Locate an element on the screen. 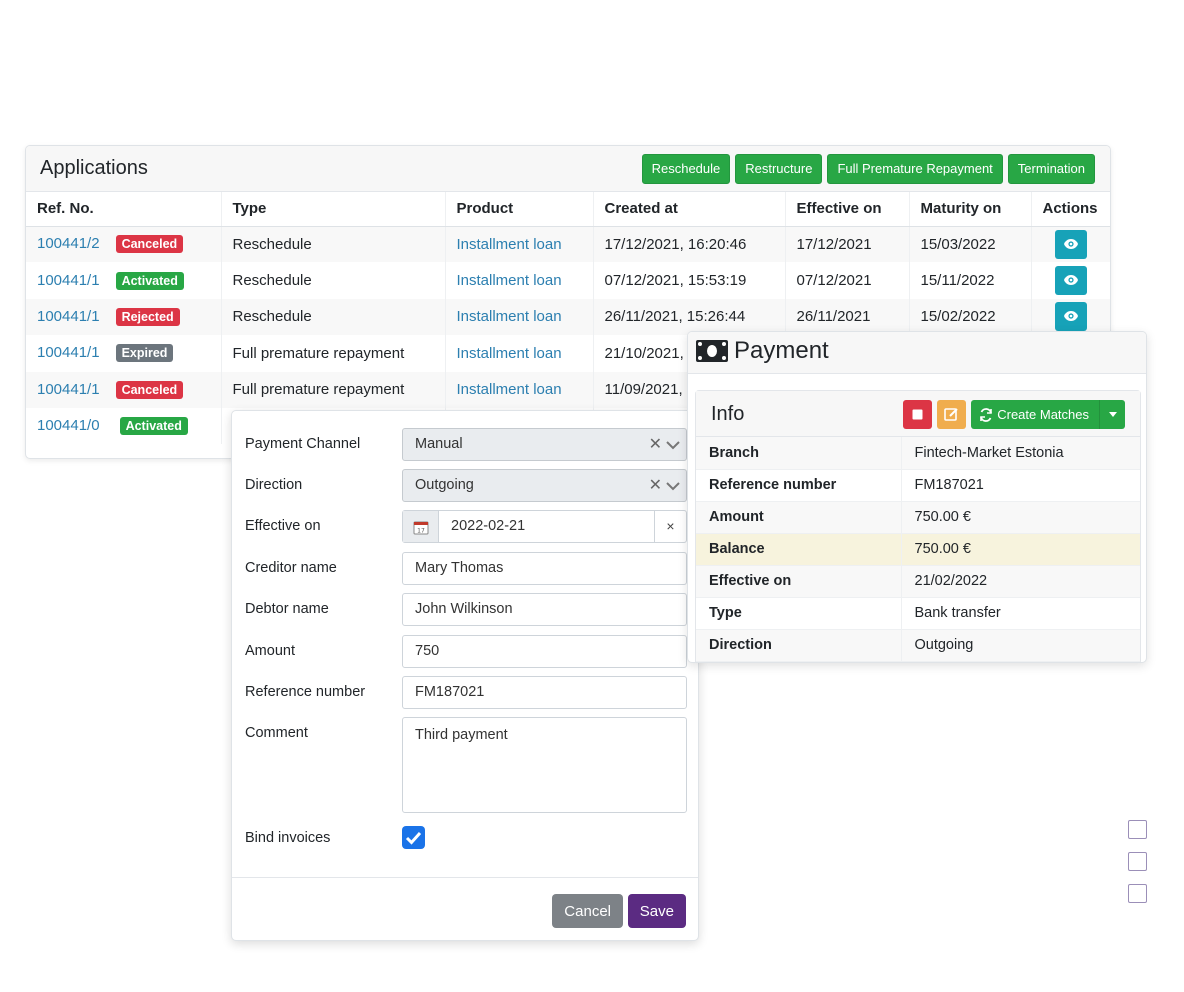 The image size is (1184, 992). direction-label: Direction is located at coordinates (274, 485).